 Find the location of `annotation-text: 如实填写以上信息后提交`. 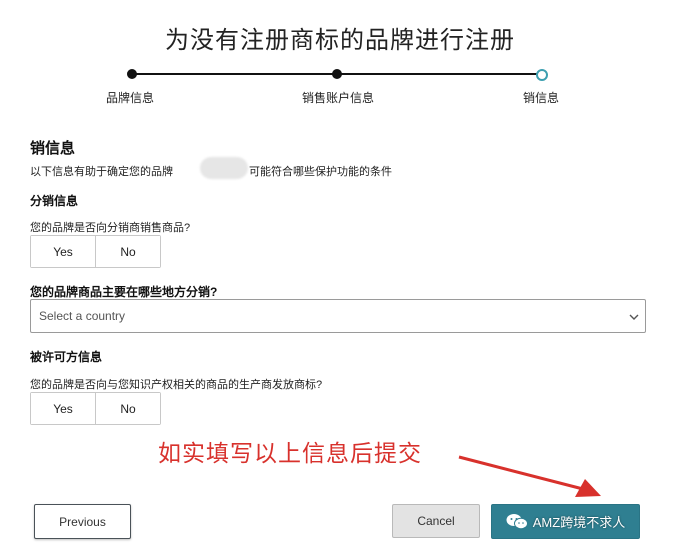

annotation-text: 如实填写以上信息后提交 is located at coordinates (290, 453).